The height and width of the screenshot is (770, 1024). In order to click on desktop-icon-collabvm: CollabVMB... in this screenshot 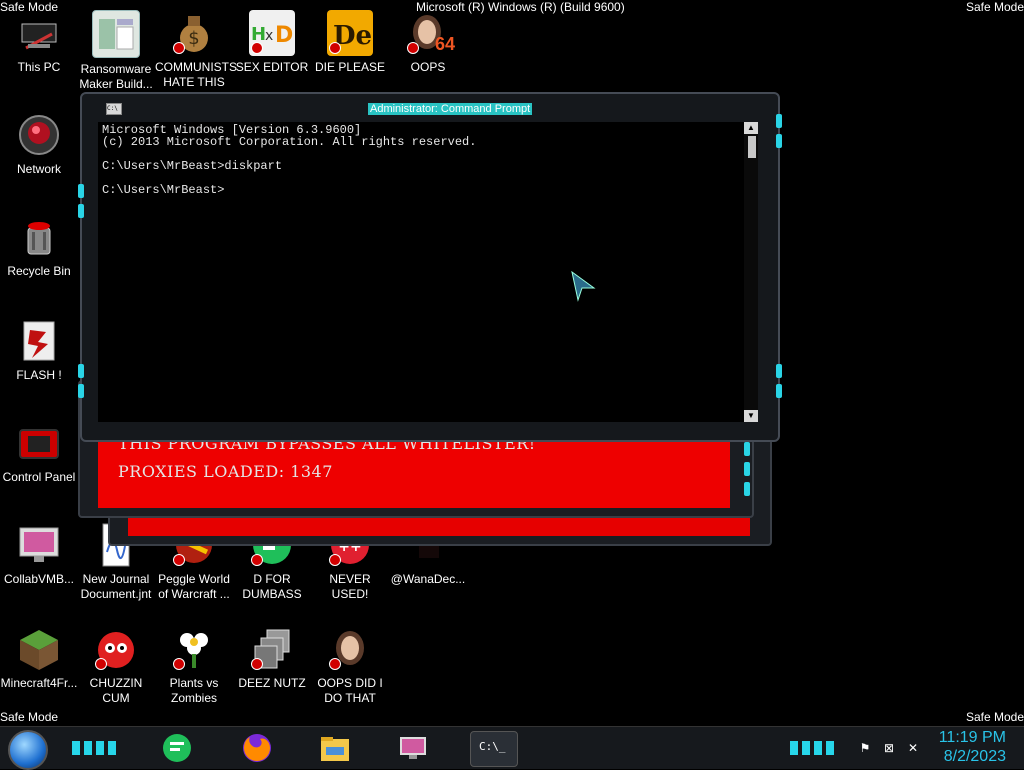, I will do `click(39, 554)`.